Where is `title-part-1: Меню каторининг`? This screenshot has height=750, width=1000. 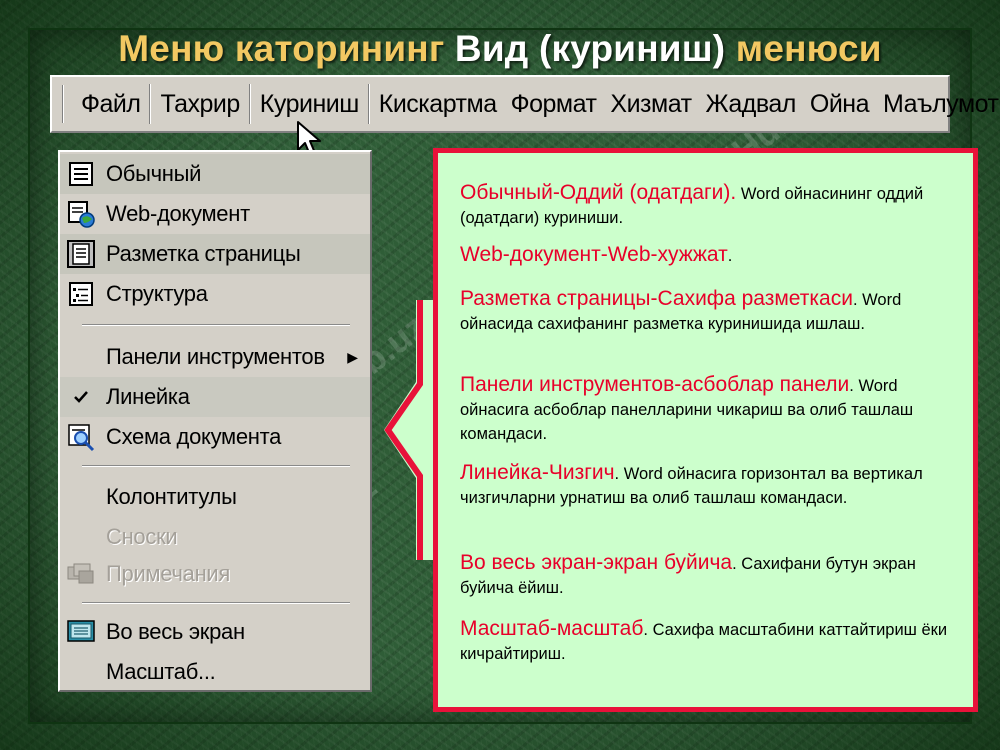 title-part-1: Меню каторининг is located at coordinates (281, 48).